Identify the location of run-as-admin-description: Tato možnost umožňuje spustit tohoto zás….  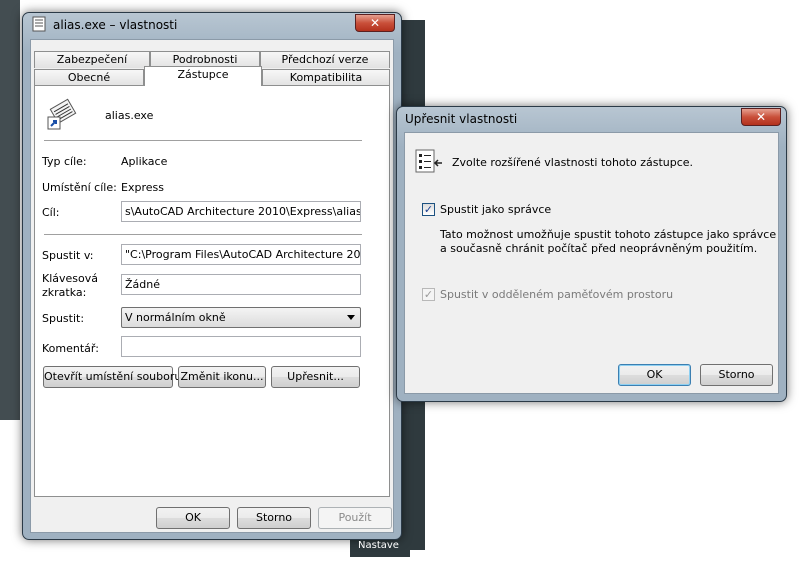
(608, 234).